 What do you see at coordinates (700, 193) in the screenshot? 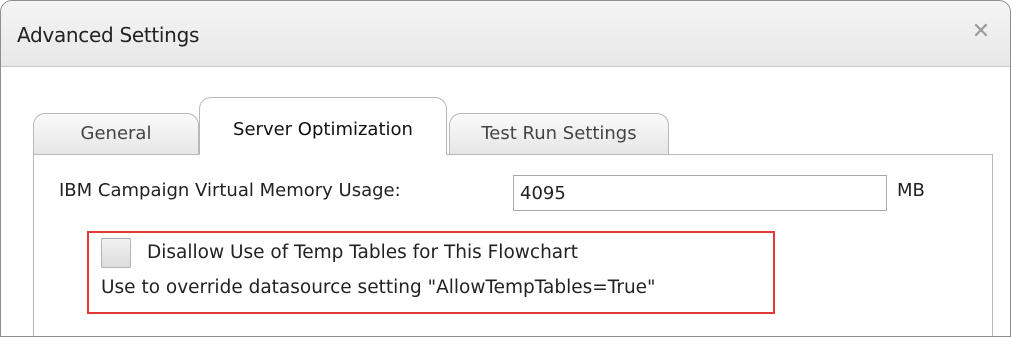
I see `memory-usage-input` at bounding box center [700, 193].